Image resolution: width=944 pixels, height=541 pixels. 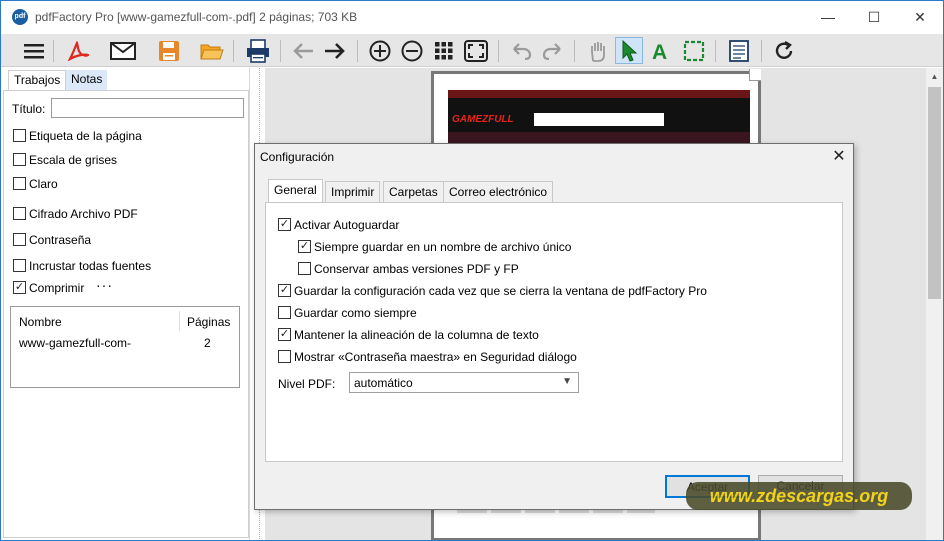 I want to click on compress-text: Comprimir, so click(x=57, y=288).